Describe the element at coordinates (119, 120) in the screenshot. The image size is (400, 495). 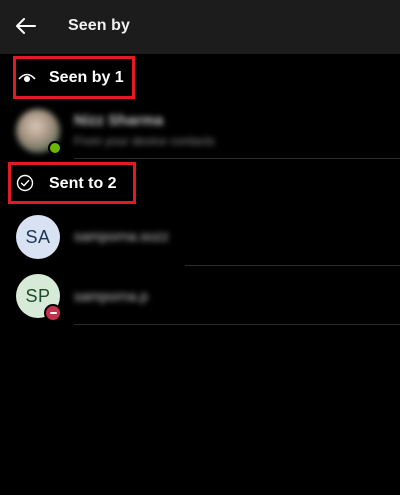
I see `person-name: Nizz Sharma` at that location.